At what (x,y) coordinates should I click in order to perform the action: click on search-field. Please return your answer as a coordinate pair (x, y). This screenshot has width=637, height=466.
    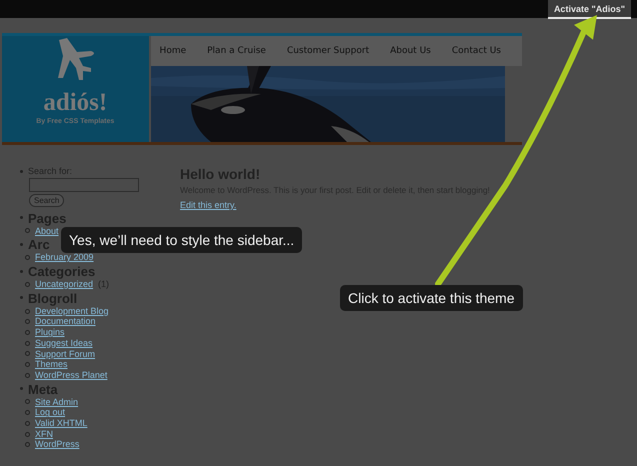
    Looking at the image, I should click on (84, 185).